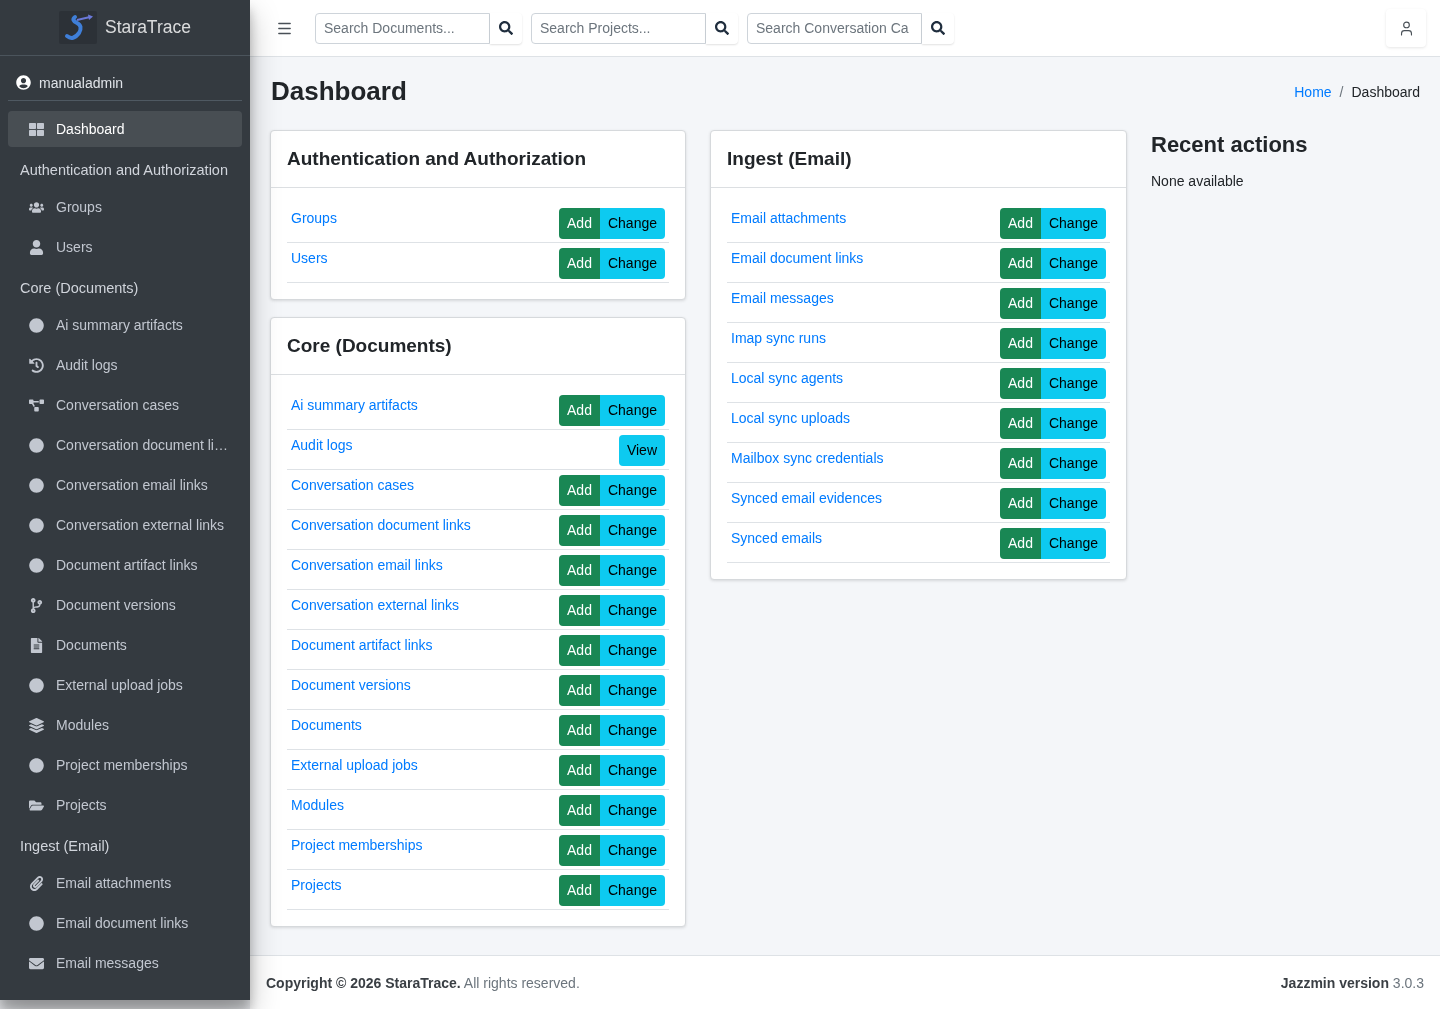  What do you see at coordinates (351, 686) in the screenshot?
I see `model-link: Document versions` at bounding box center [351, 686].